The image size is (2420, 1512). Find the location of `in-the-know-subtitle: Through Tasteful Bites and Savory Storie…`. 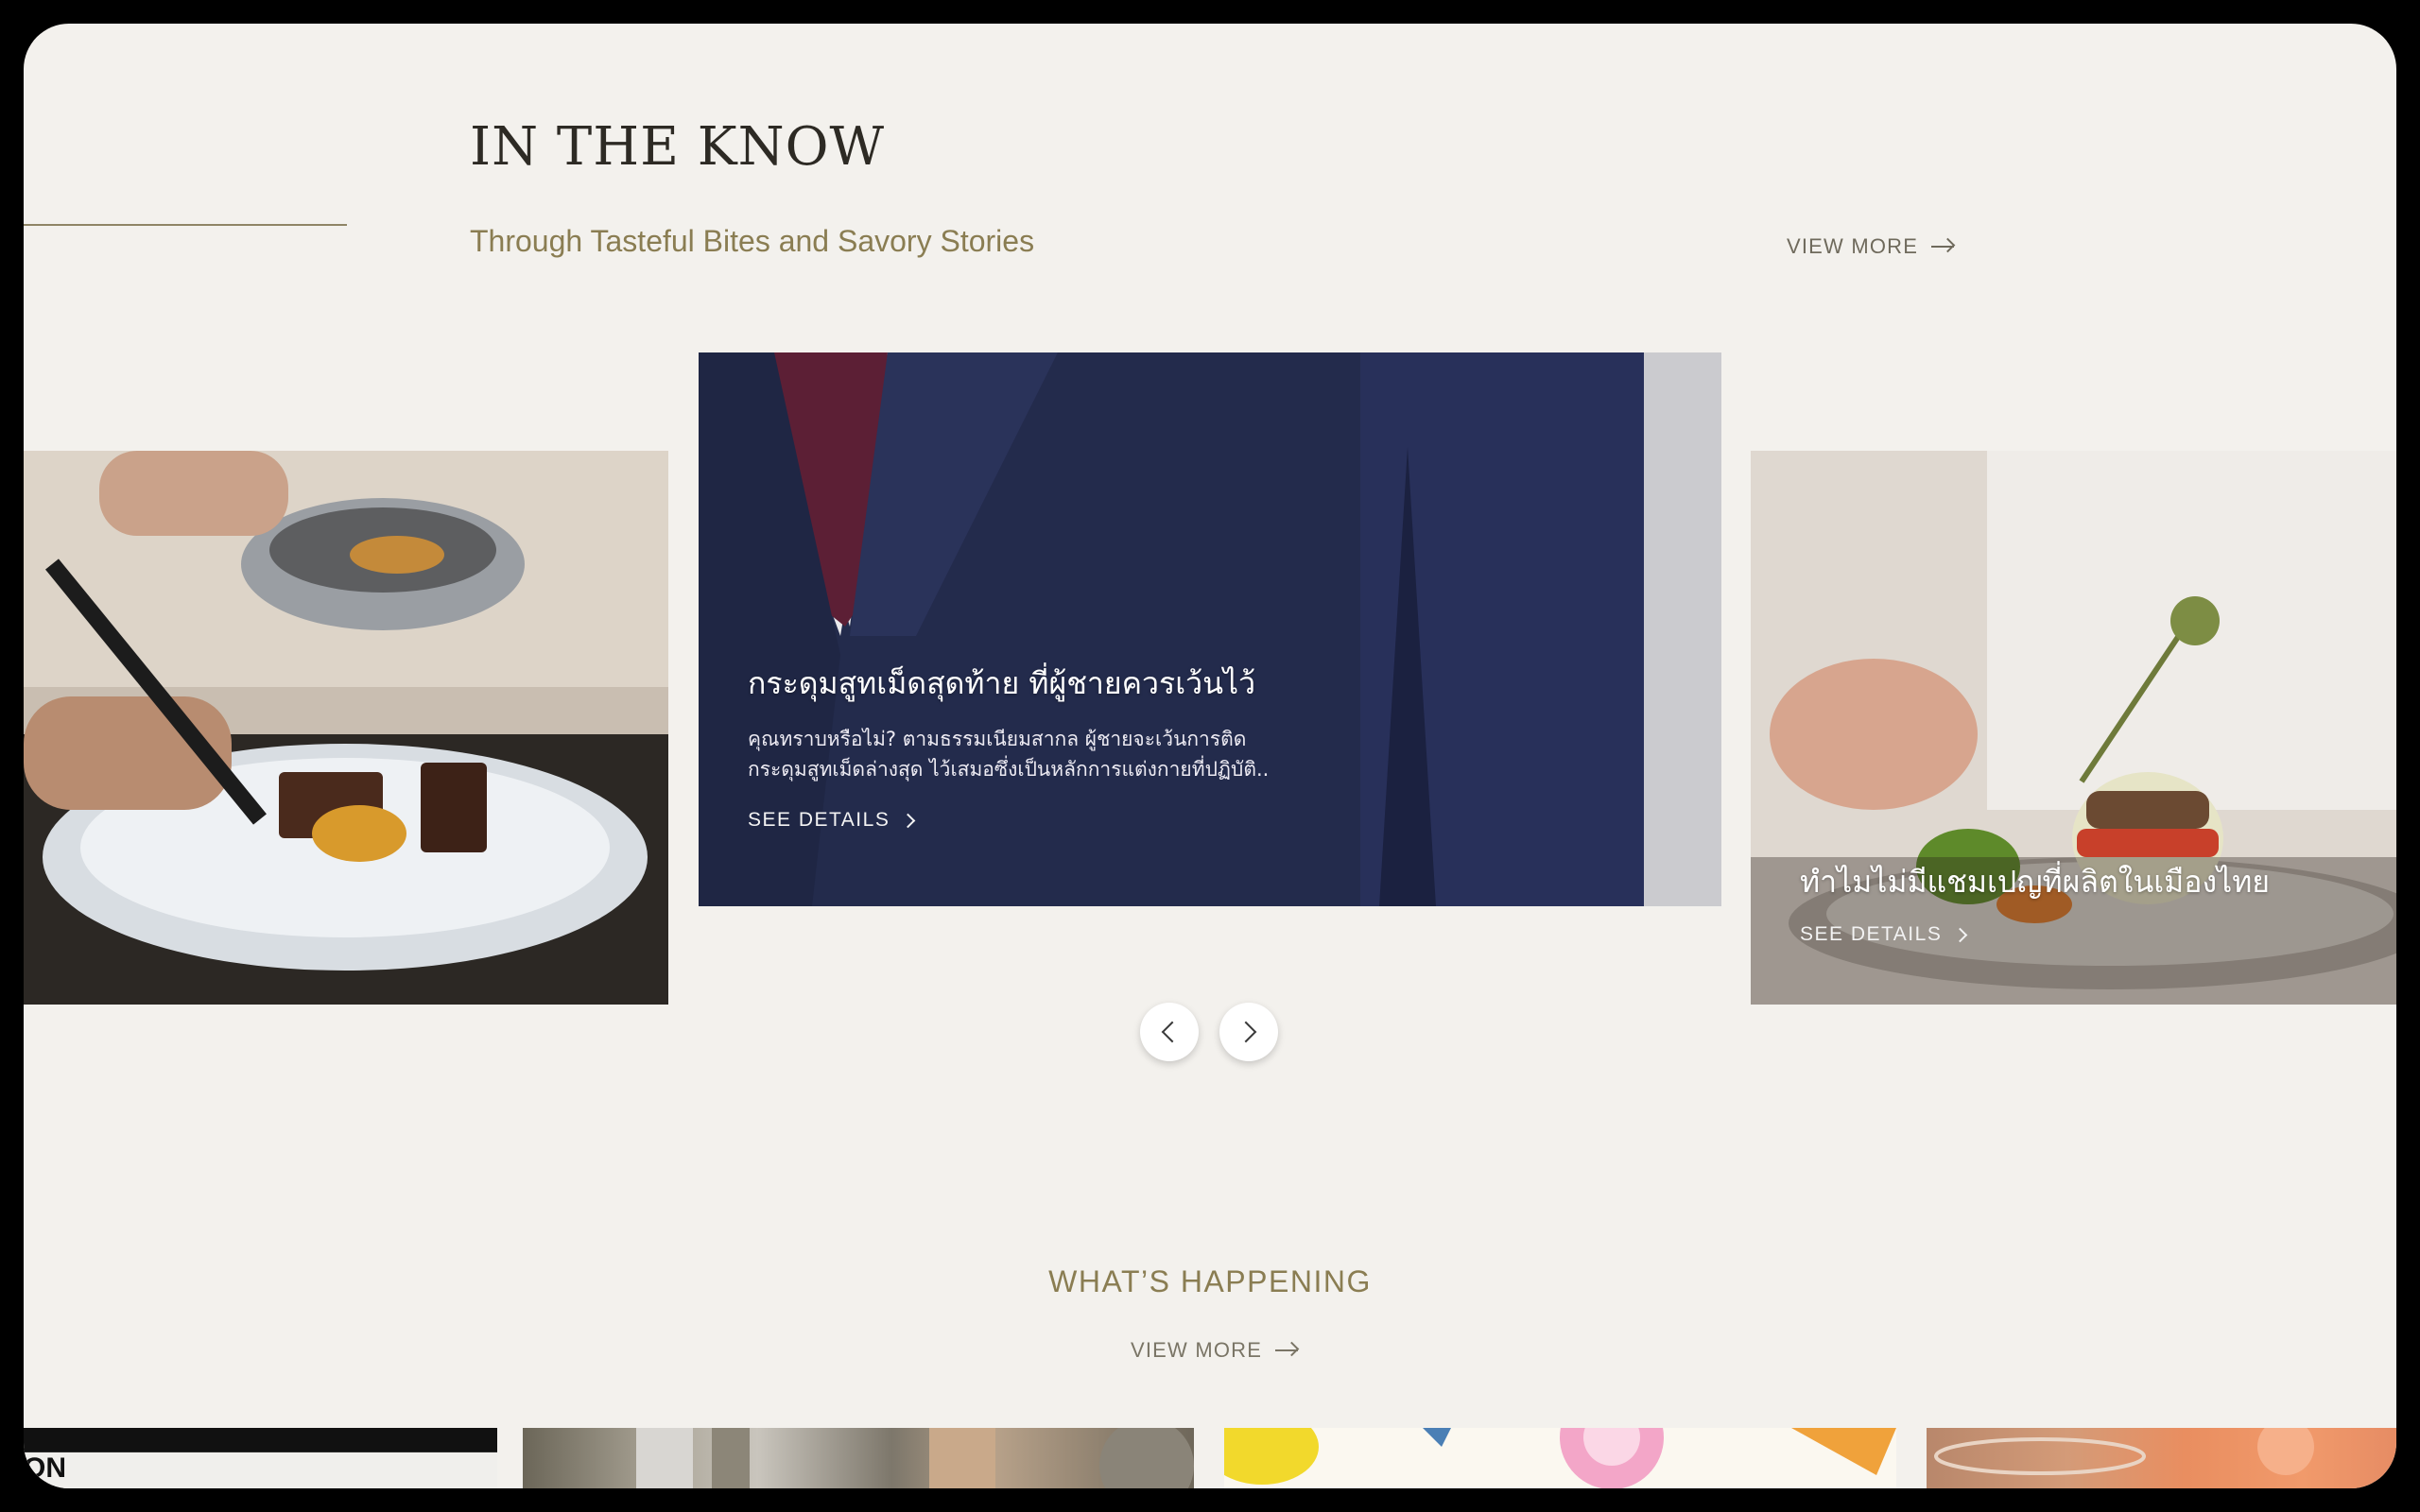

in-the-know-subtitle: Through Tasteful Bites and Savory Storie… is located at coordinates (753, 241).